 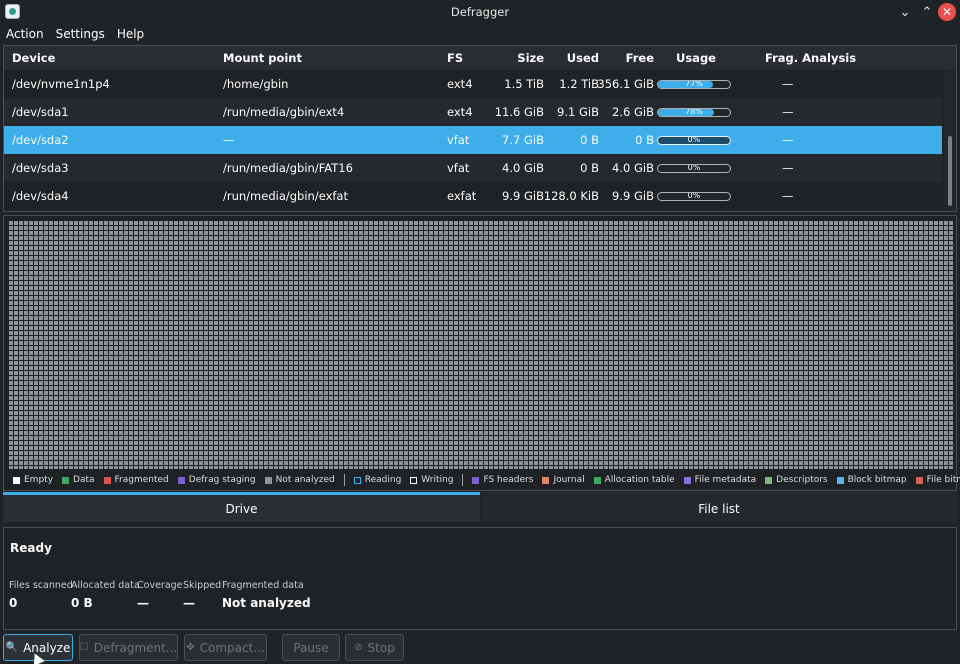 I want to click on stat-value: 0 B, so click(x=82, y=603).